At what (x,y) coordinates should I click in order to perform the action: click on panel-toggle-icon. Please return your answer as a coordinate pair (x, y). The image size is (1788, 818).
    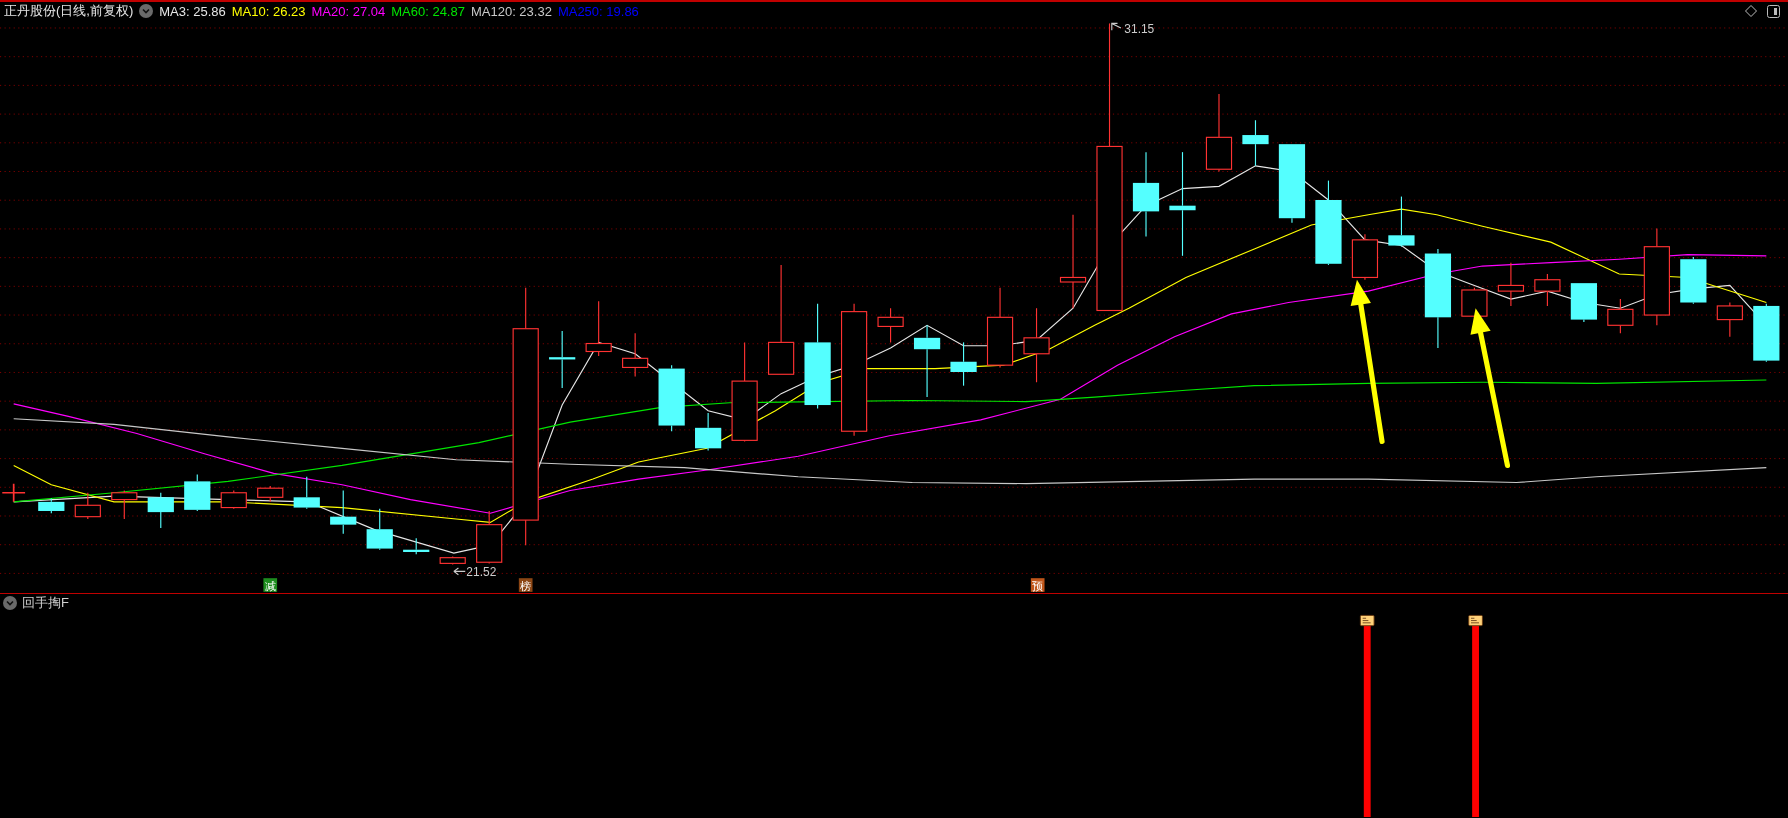
    Looking at the image, I should click on (1773, 11).